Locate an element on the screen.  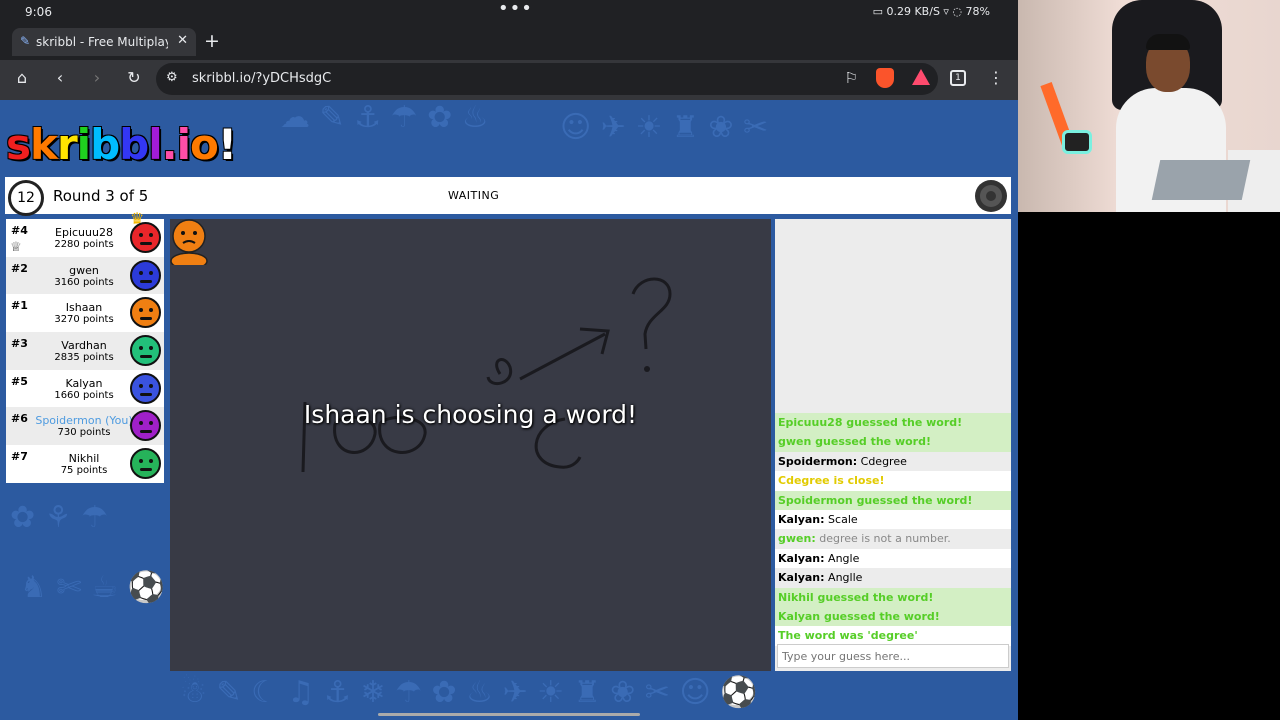
choosing-word-message: Ishaan is choosing a word! is located at coordinates (470, 414).